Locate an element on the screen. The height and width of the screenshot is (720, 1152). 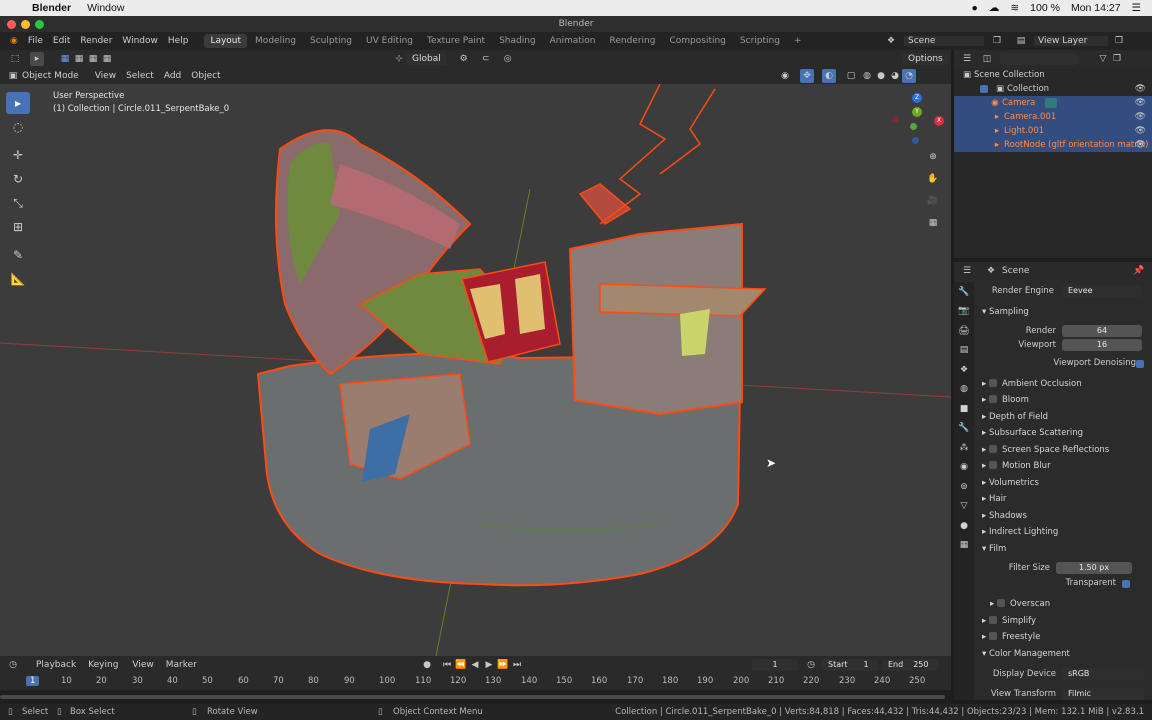
next-keyframe-icon: ⏩ is located at coordinates (503, 665).